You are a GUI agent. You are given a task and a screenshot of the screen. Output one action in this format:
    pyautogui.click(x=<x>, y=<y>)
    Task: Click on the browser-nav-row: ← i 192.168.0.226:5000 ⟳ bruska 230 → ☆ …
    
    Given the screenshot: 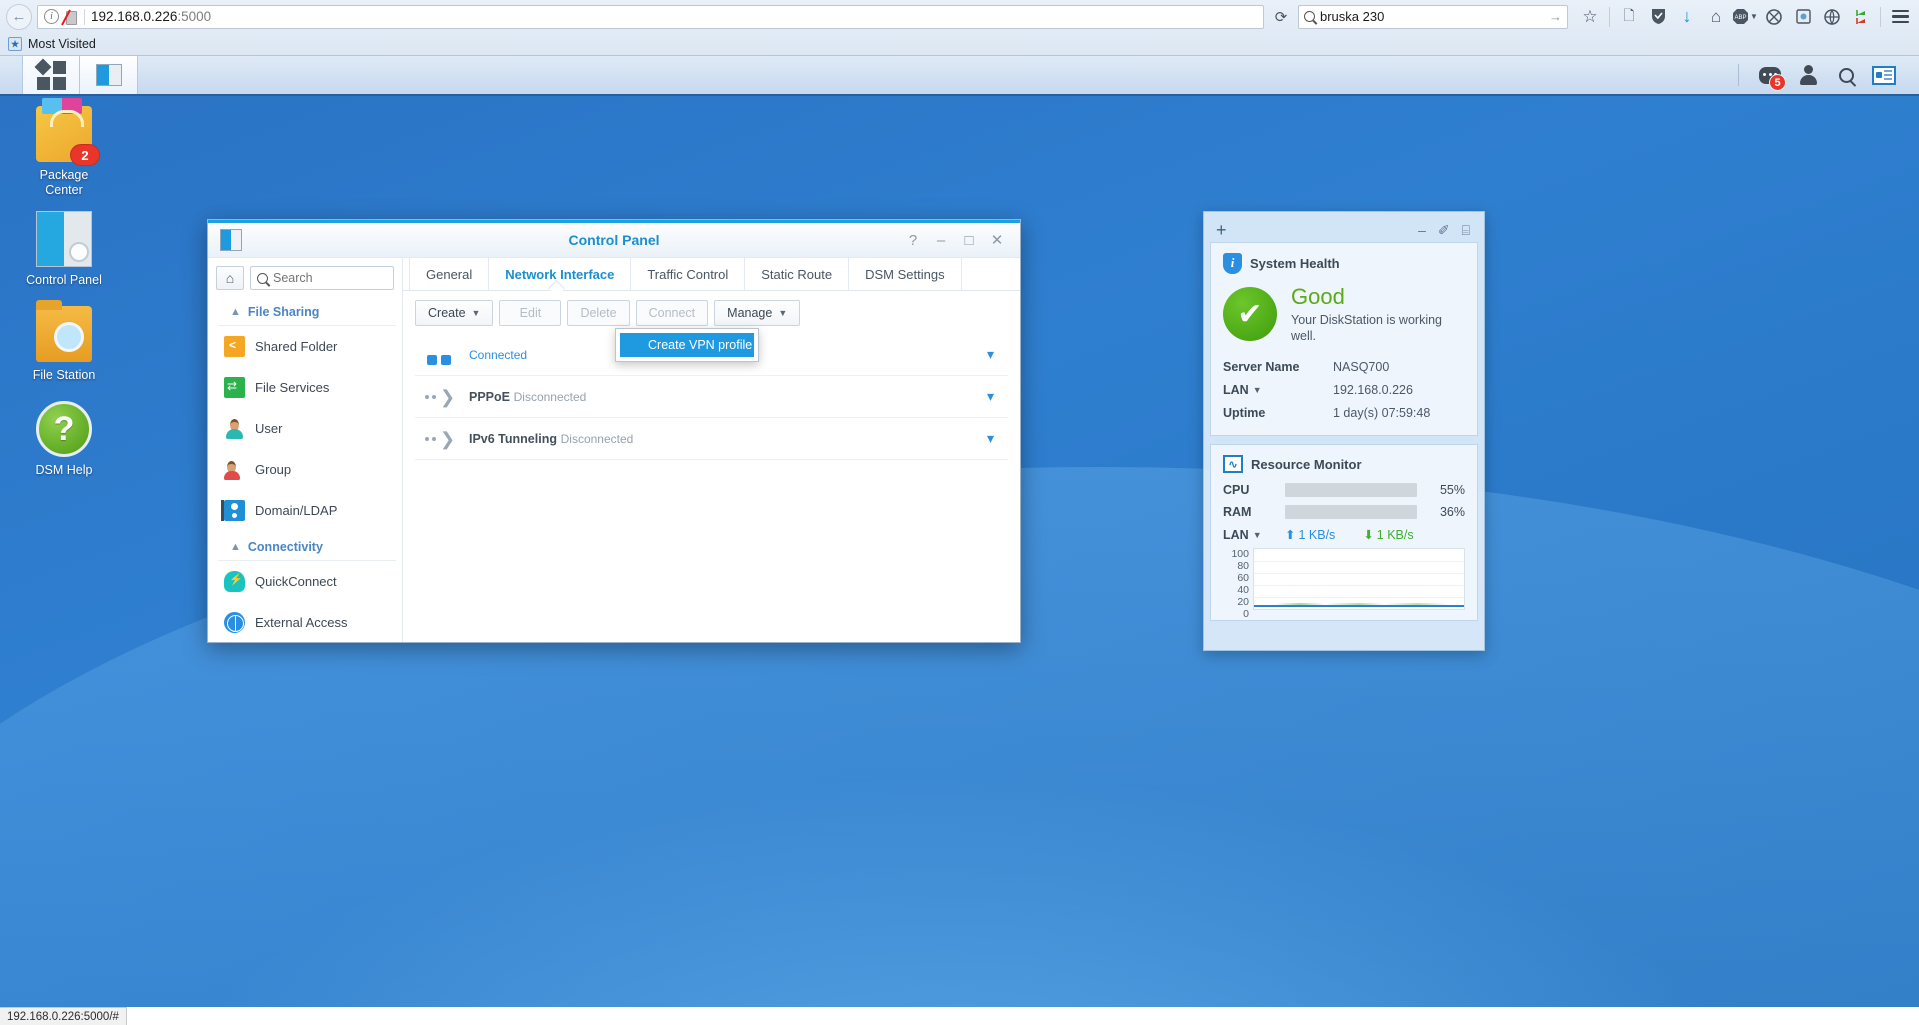 What is the action you would take?
    pyautogui.click(x=959, y=16)
    